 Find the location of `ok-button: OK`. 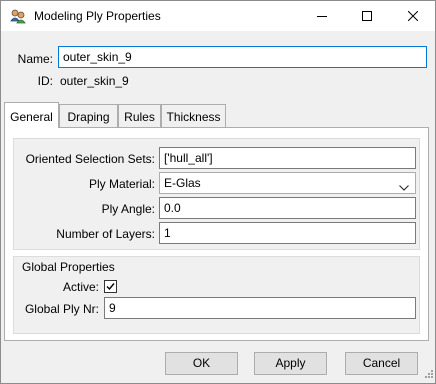

ok-button: OK is located at coordinates (201, 363).